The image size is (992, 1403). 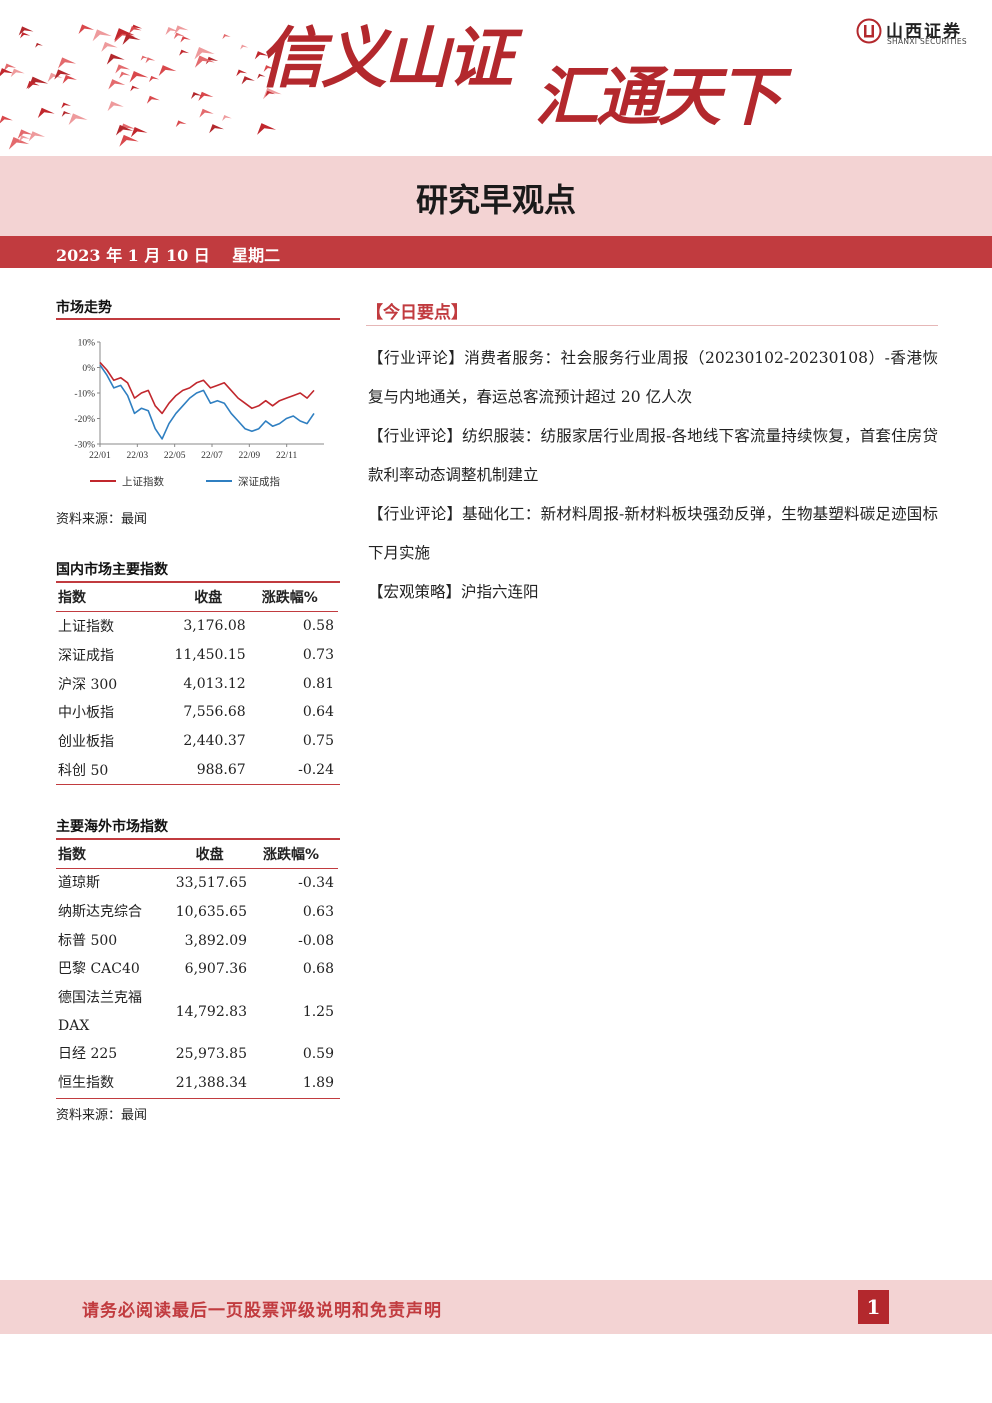 What do you see at coordinates (287, 456) in the screenshot?
I see `x-tick-label: 22/11` at bounding box center [287, 456].